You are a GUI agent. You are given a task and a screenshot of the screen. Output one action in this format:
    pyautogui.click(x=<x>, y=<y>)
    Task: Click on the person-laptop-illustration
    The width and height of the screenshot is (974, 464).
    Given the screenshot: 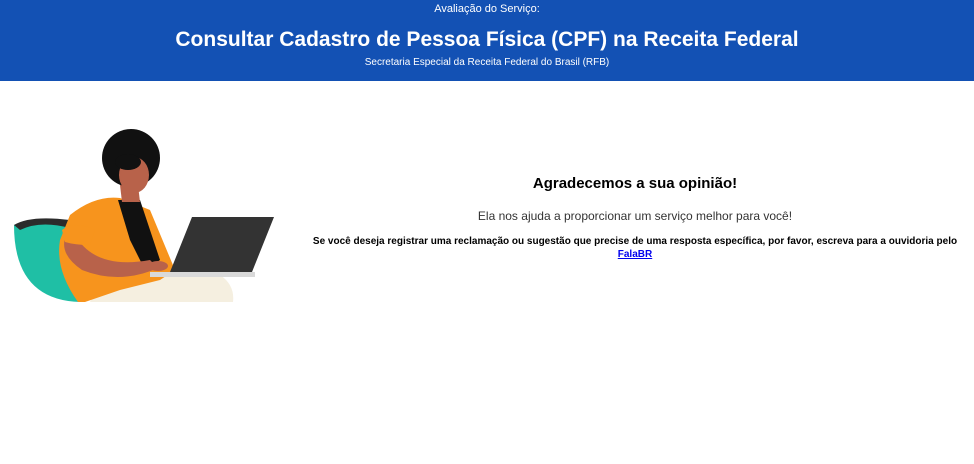 What is the action you would take?
    pyautogui.click(x=144, y=215)
    